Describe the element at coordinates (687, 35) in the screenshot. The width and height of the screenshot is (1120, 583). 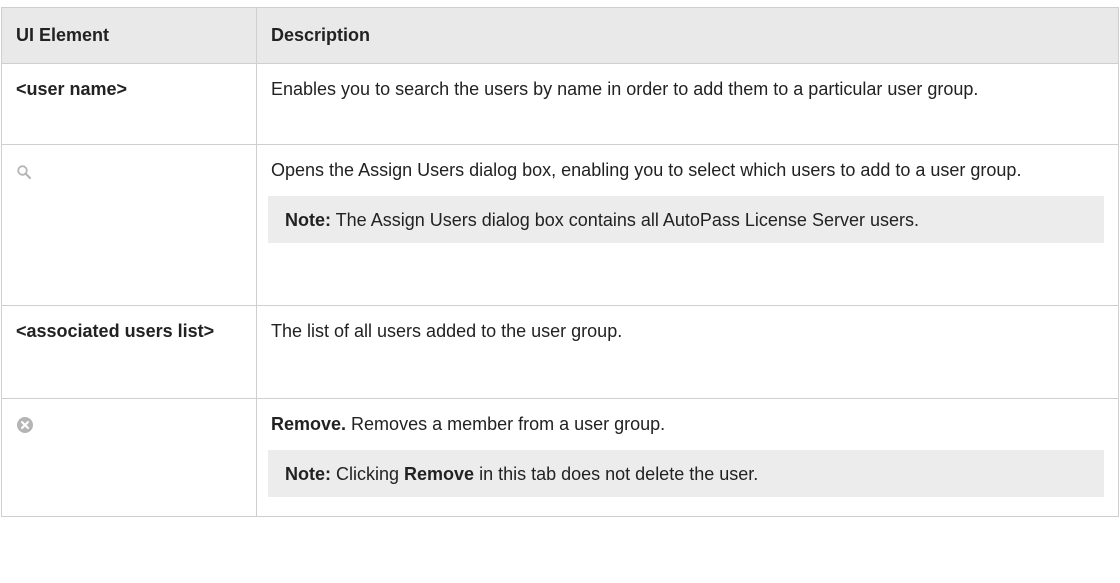
I see `header-description: Description` at that location.